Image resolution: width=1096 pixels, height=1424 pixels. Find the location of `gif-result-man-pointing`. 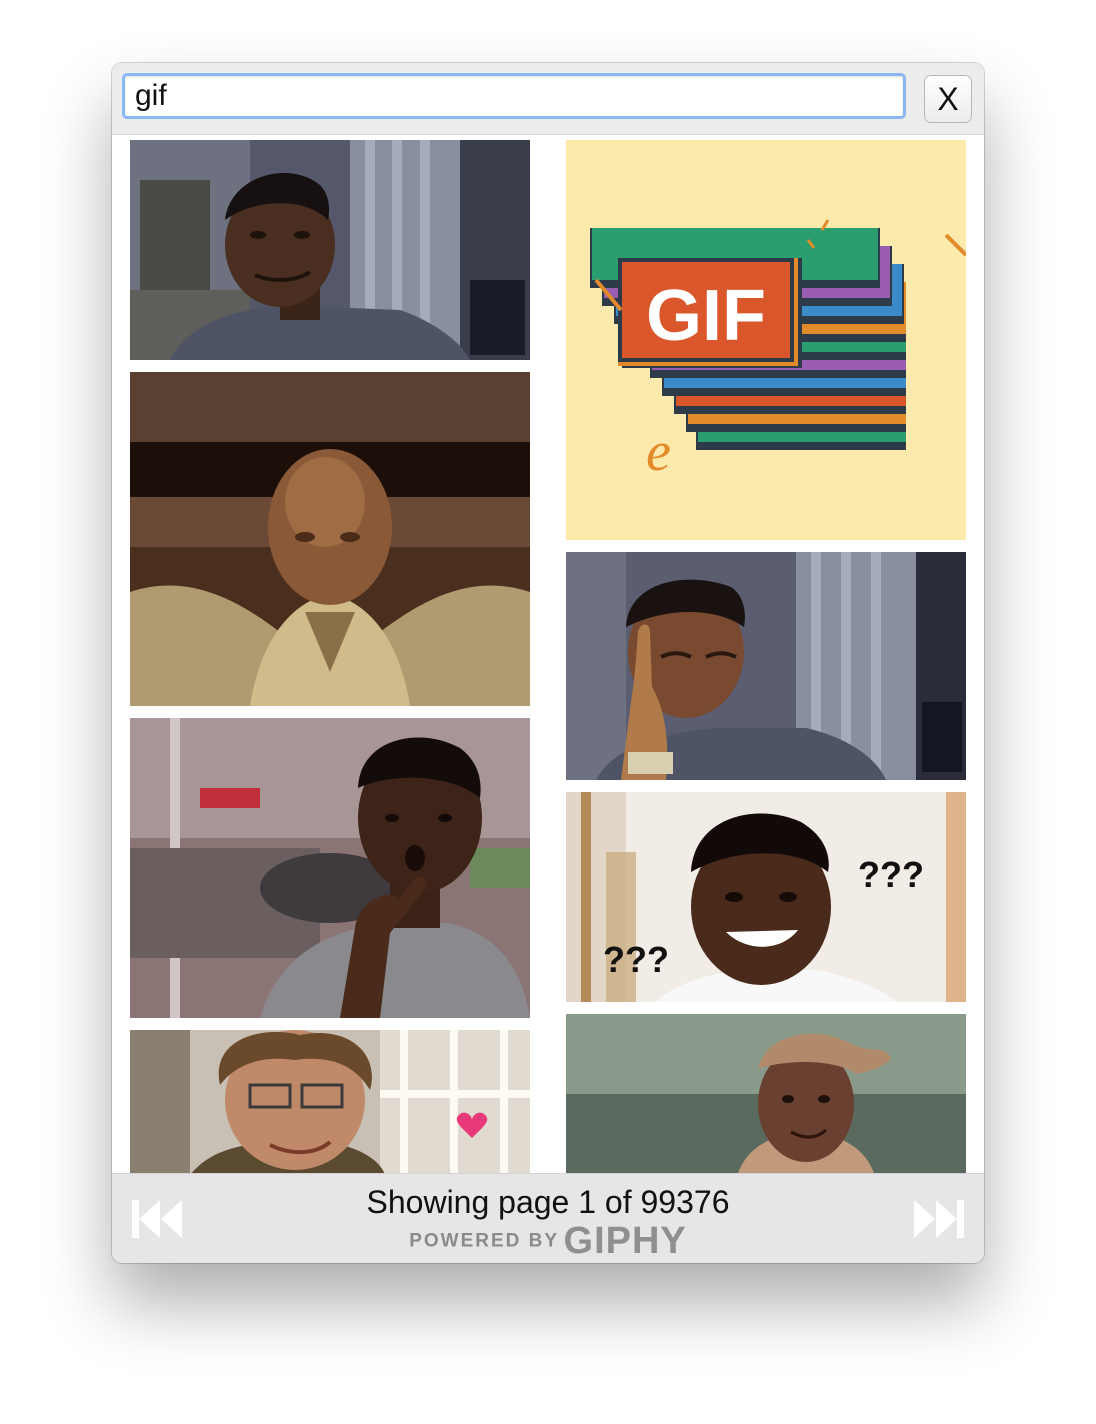

gif-result-man-pointing is located at coordinates (766, 666).